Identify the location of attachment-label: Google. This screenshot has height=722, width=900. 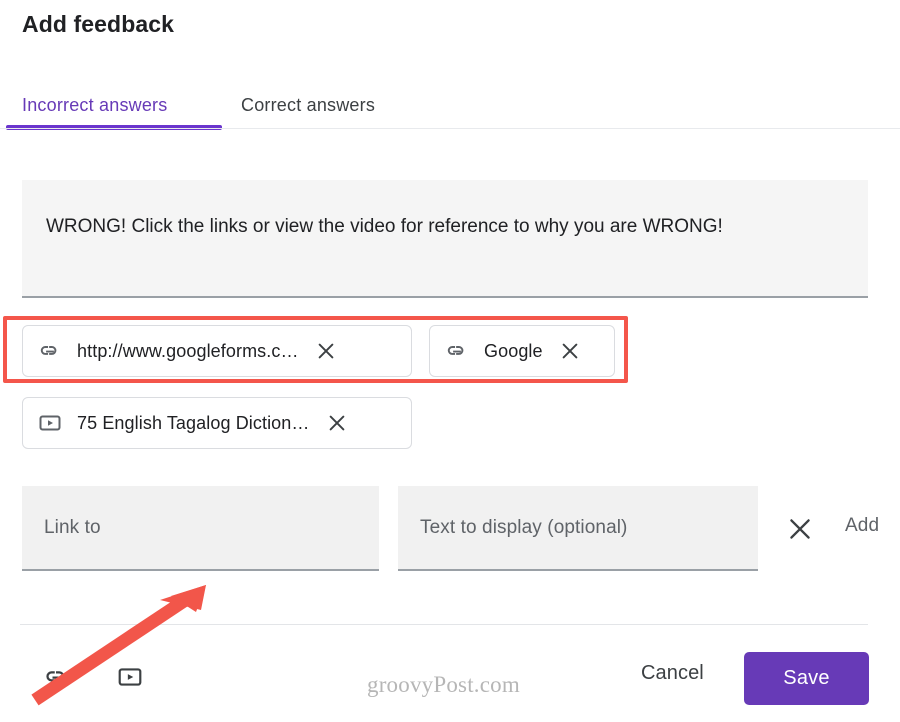
(513, 350).